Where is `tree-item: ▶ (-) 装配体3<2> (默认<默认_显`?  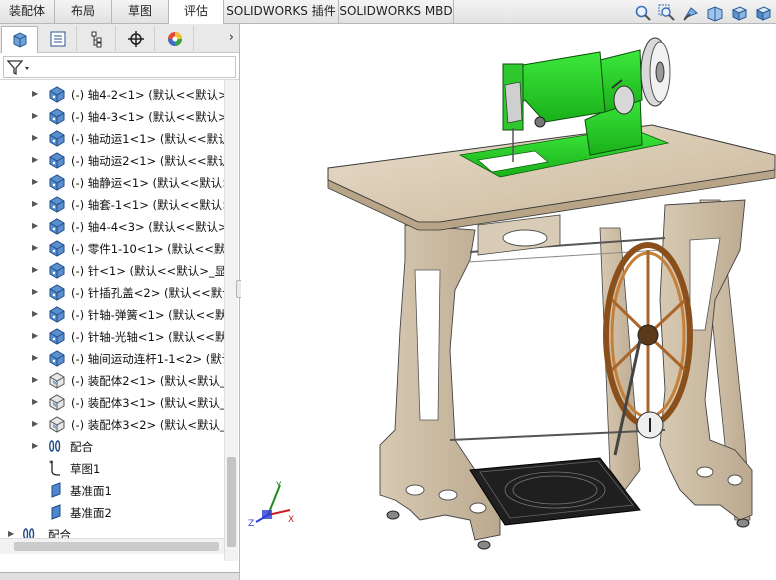 tree-item: ▶ (-) 装配体3<2> (默认<默认_显 is located at coordinates (112, 424).